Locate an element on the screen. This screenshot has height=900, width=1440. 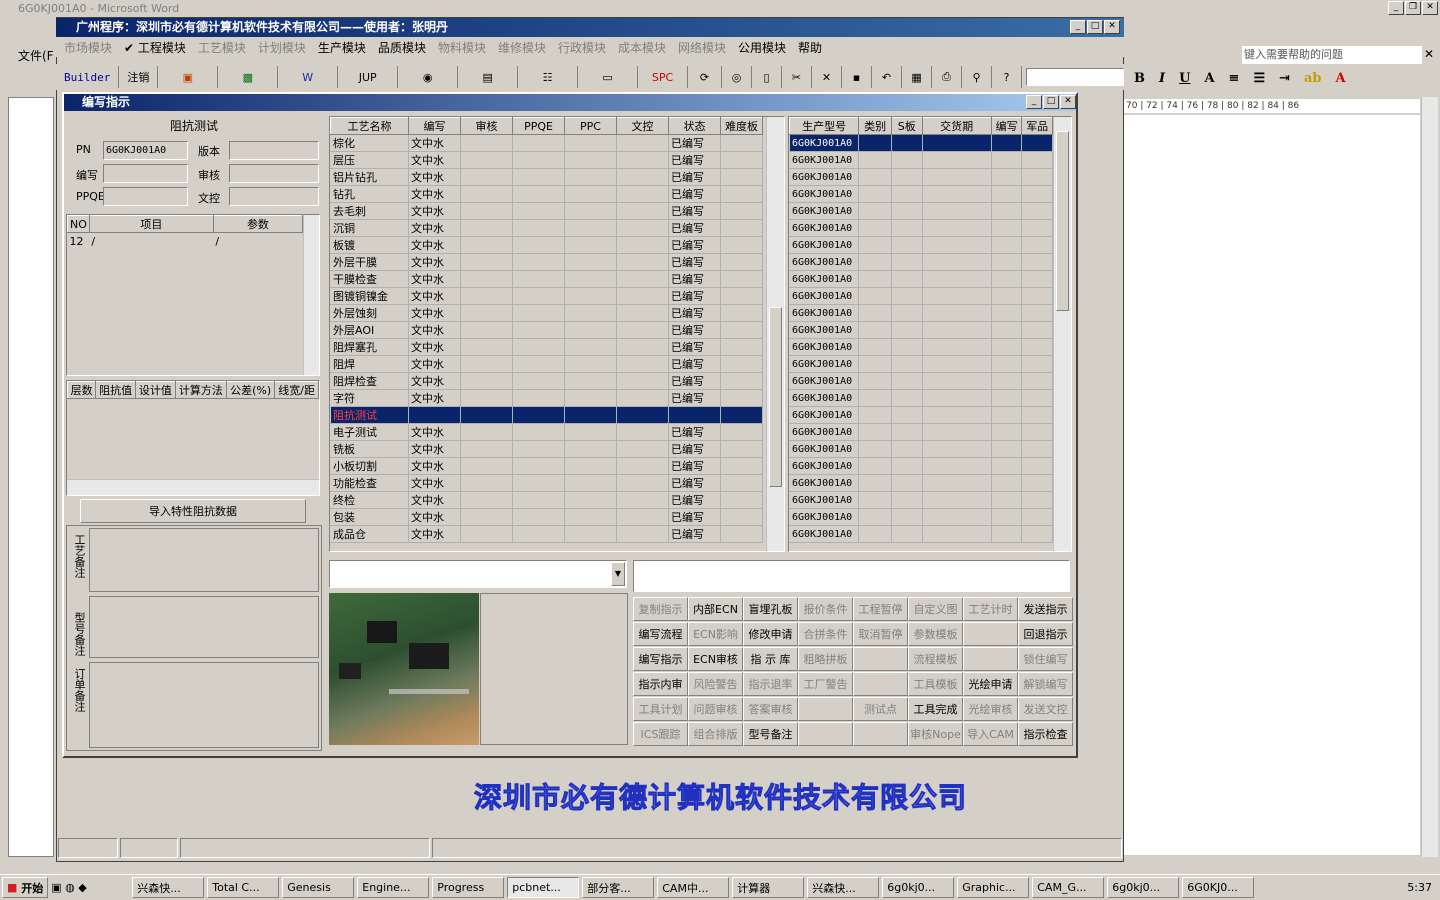
jup-button: JUP is located at coordinates (368, 77).